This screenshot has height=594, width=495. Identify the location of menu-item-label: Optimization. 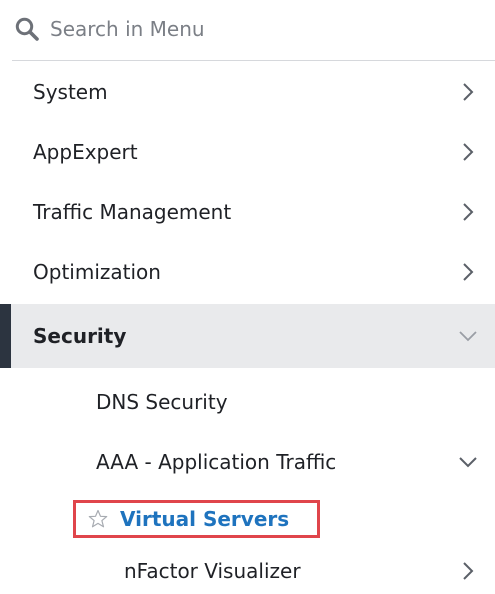
(97, 272).